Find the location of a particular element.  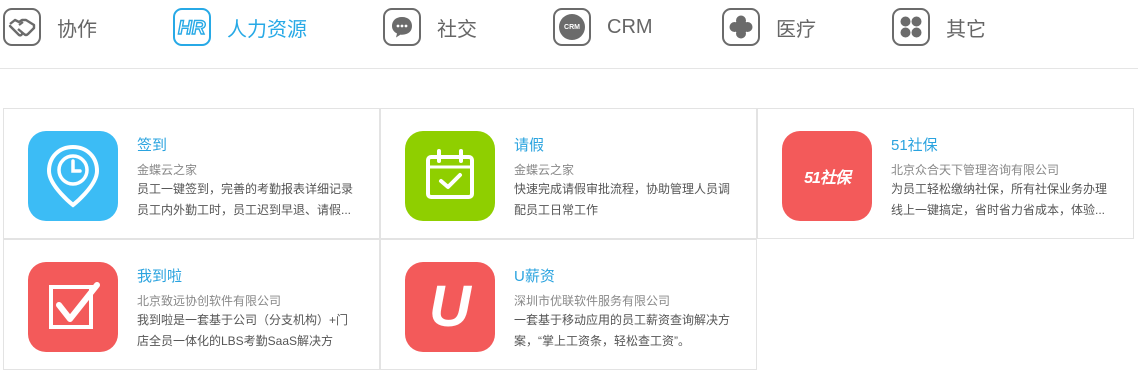

four-dots-icon is located at coordinates (911, 27).